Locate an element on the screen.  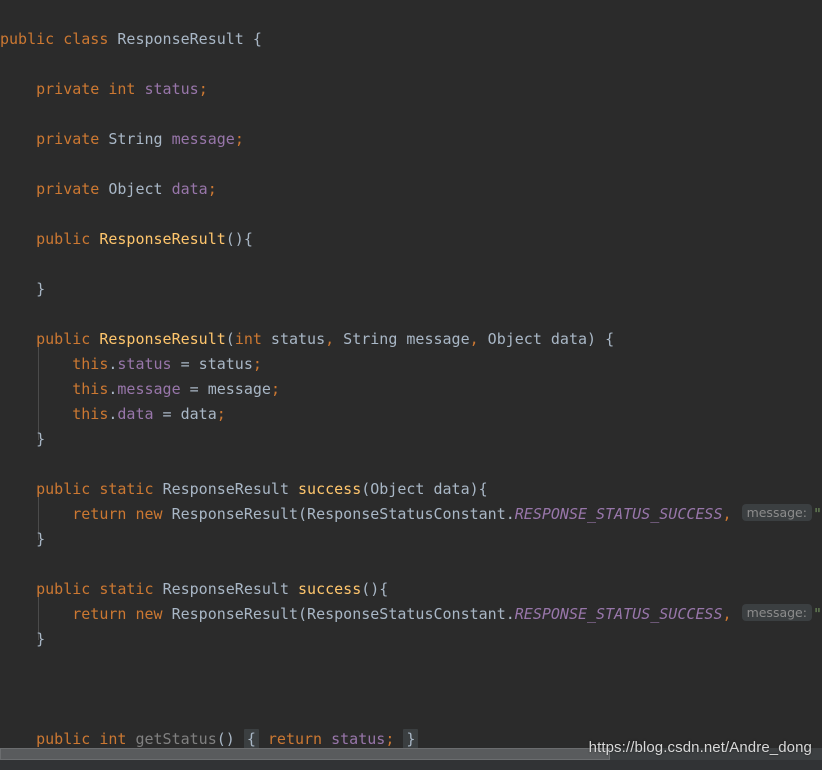
code-token: (Object data){ is located at coordinates (424, 489).